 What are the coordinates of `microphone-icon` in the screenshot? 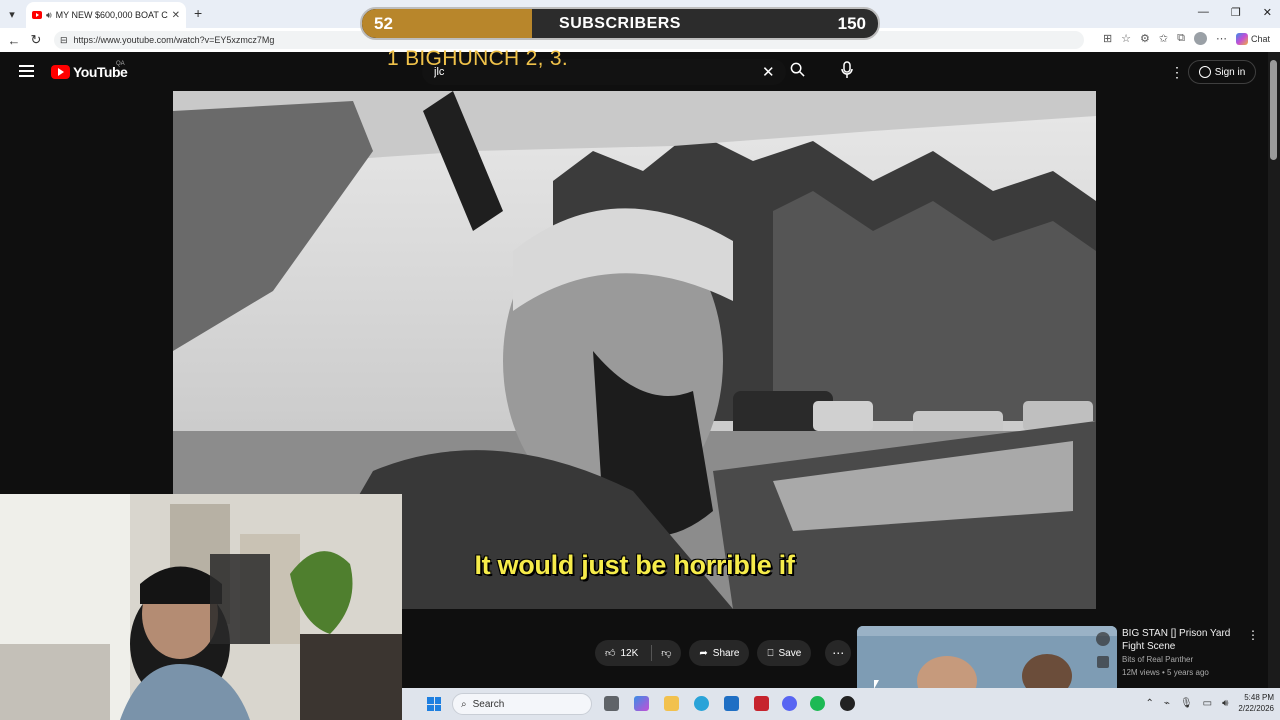 It's located at (847, 70).